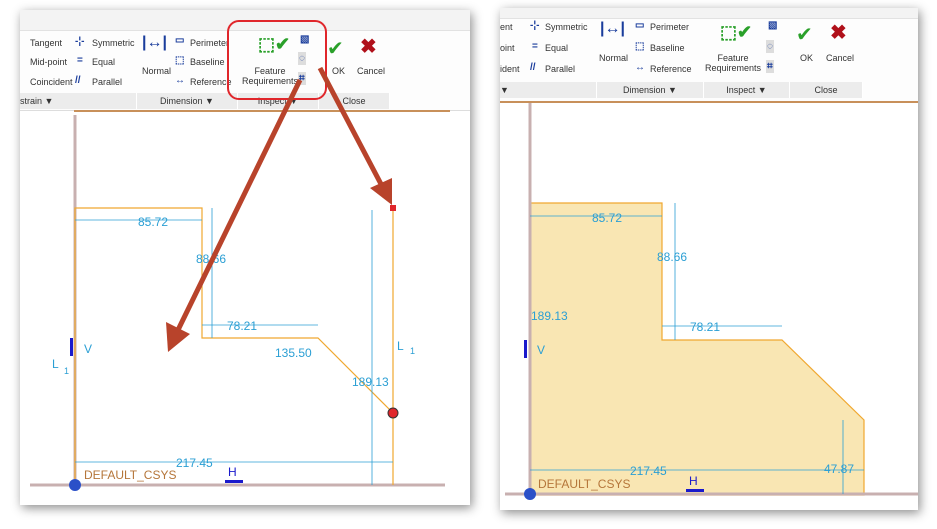 The height and width of the screenshot is (529, 937). What do you see at coordinates (672, 257) in the screenshot?
I see `dimension-label: 88.66` at bounding box center [672, 257].